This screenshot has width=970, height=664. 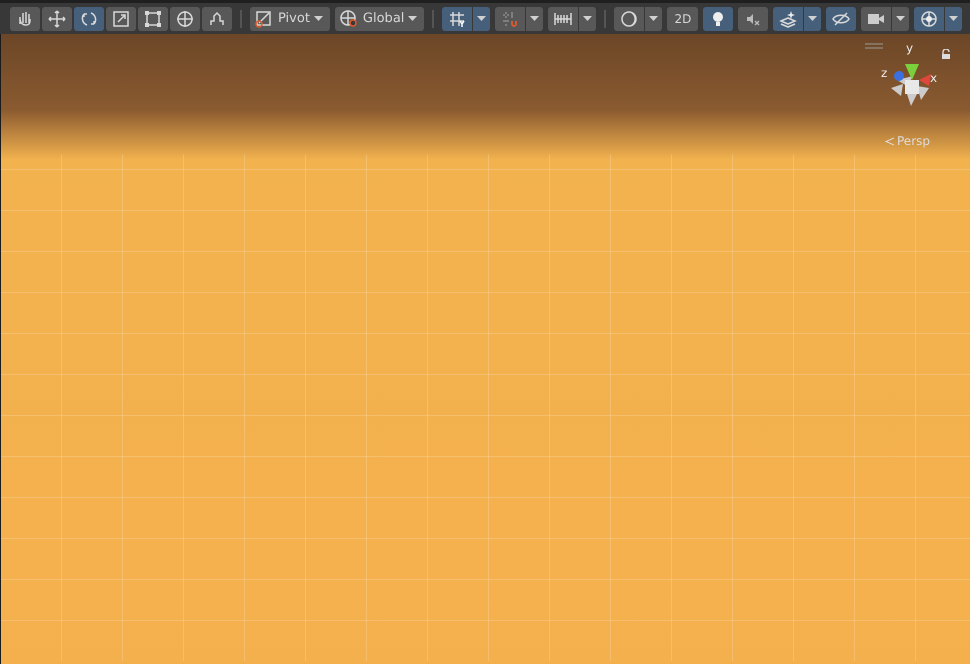 What do you see at coordinates (379, 18) in the screenshot?
I see `handle-dropdown: Global` at bounding box center [379, 18].